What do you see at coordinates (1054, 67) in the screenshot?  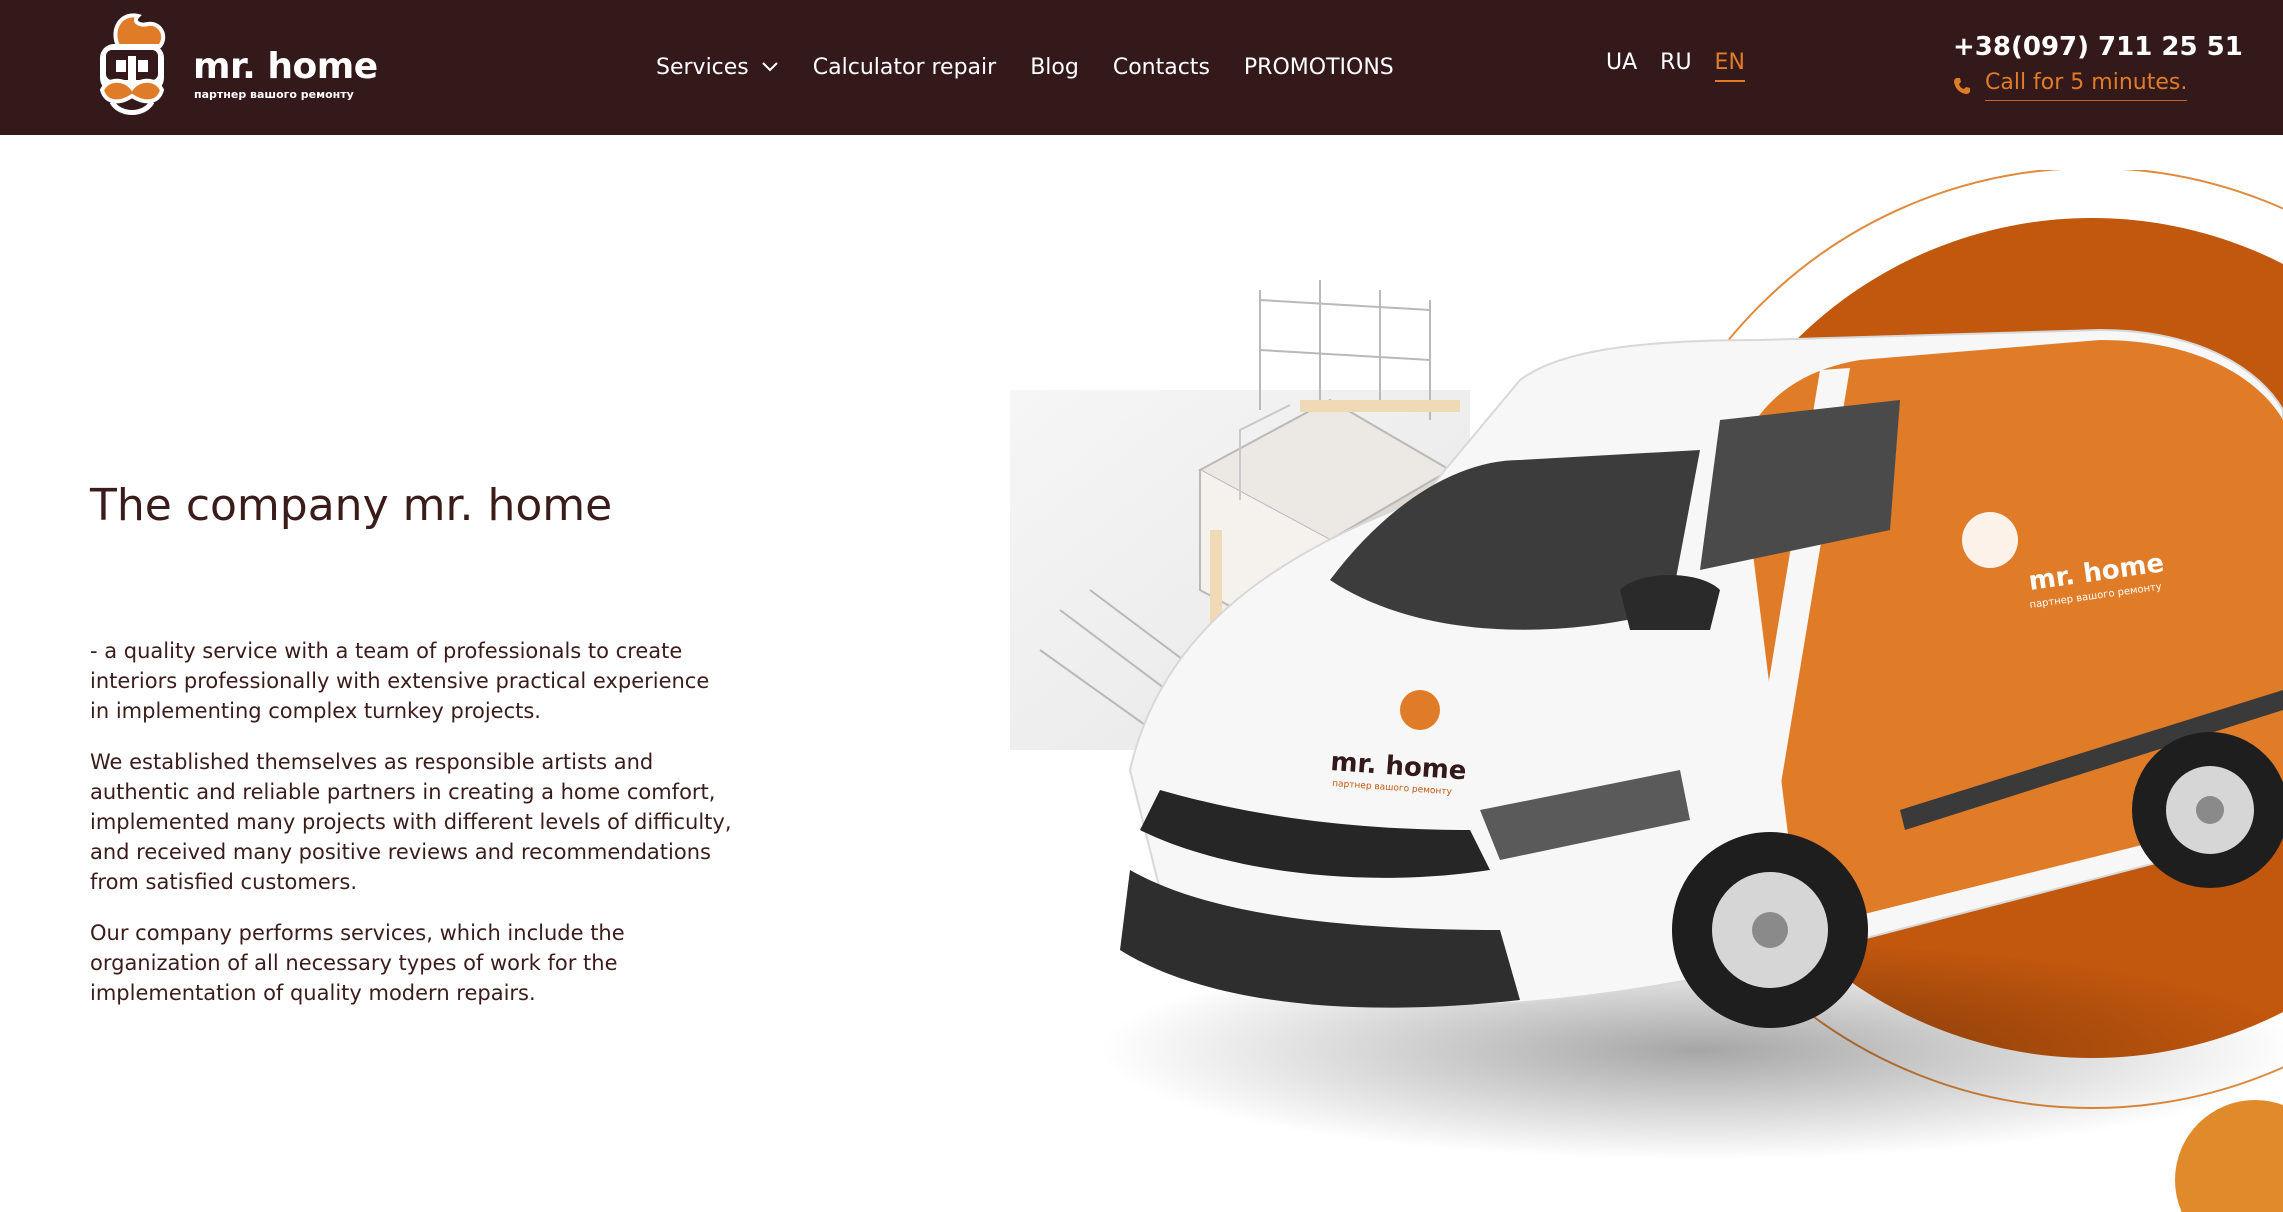 I see `nav-blog: Blog` at bounding box center [1054, 67].